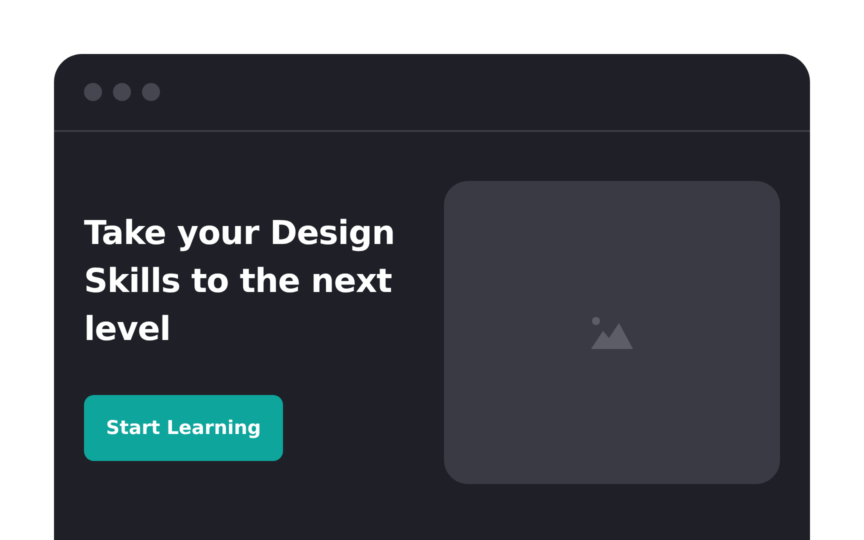 The width and height of the screenshot is (864, 540). I want to click on start-learning-button: Start Learning, so click(184, 428).